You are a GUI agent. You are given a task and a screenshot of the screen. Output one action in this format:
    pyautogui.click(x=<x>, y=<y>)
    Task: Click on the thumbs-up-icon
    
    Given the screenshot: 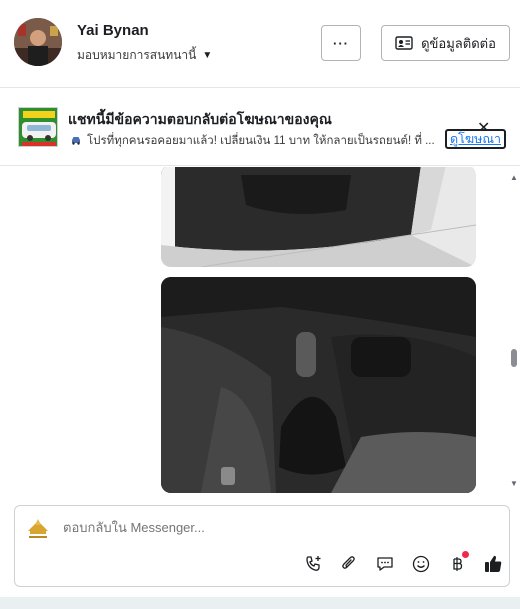 What is the action you would take?
    pyautogui.click(x=493, y=564)
    